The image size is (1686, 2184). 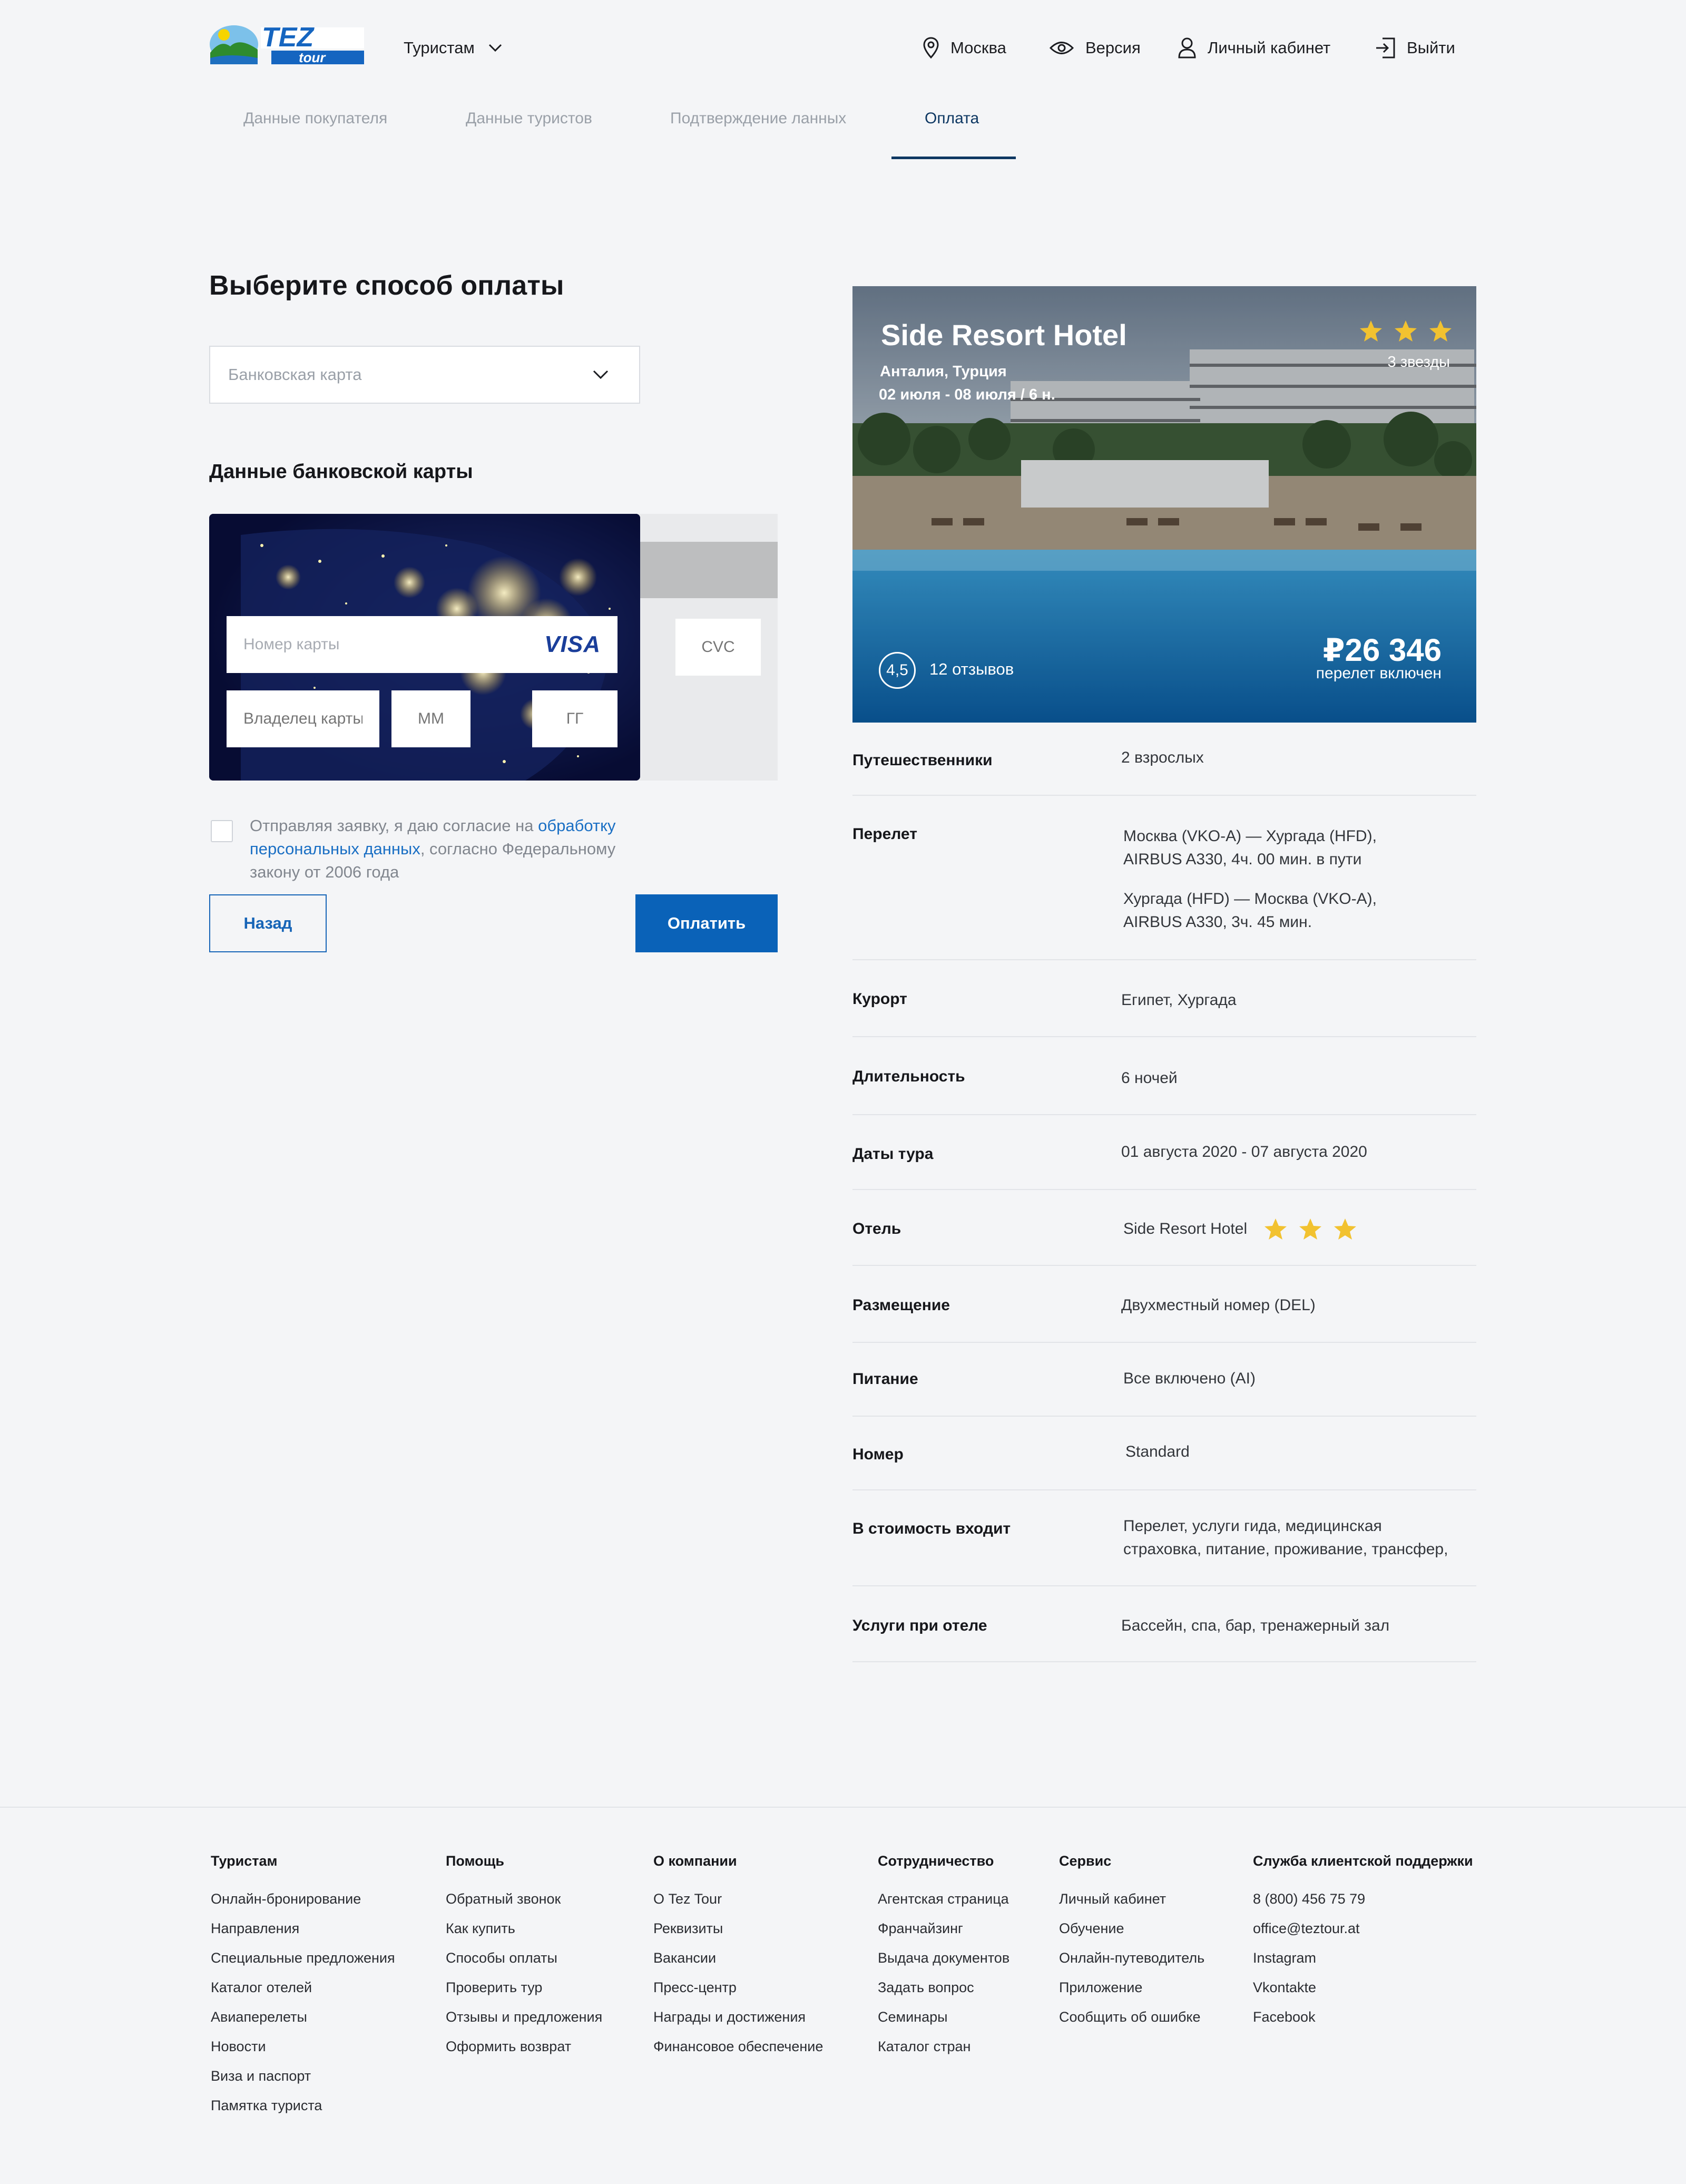 What do you see at coordinates (718, 647) in the screenshot?
I see `cvc-input` at bounding box center [718, 647].